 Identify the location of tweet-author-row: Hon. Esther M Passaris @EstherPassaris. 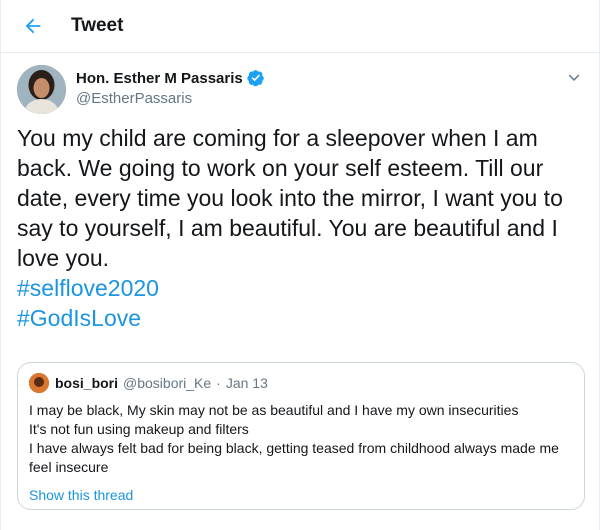
(300, 94).